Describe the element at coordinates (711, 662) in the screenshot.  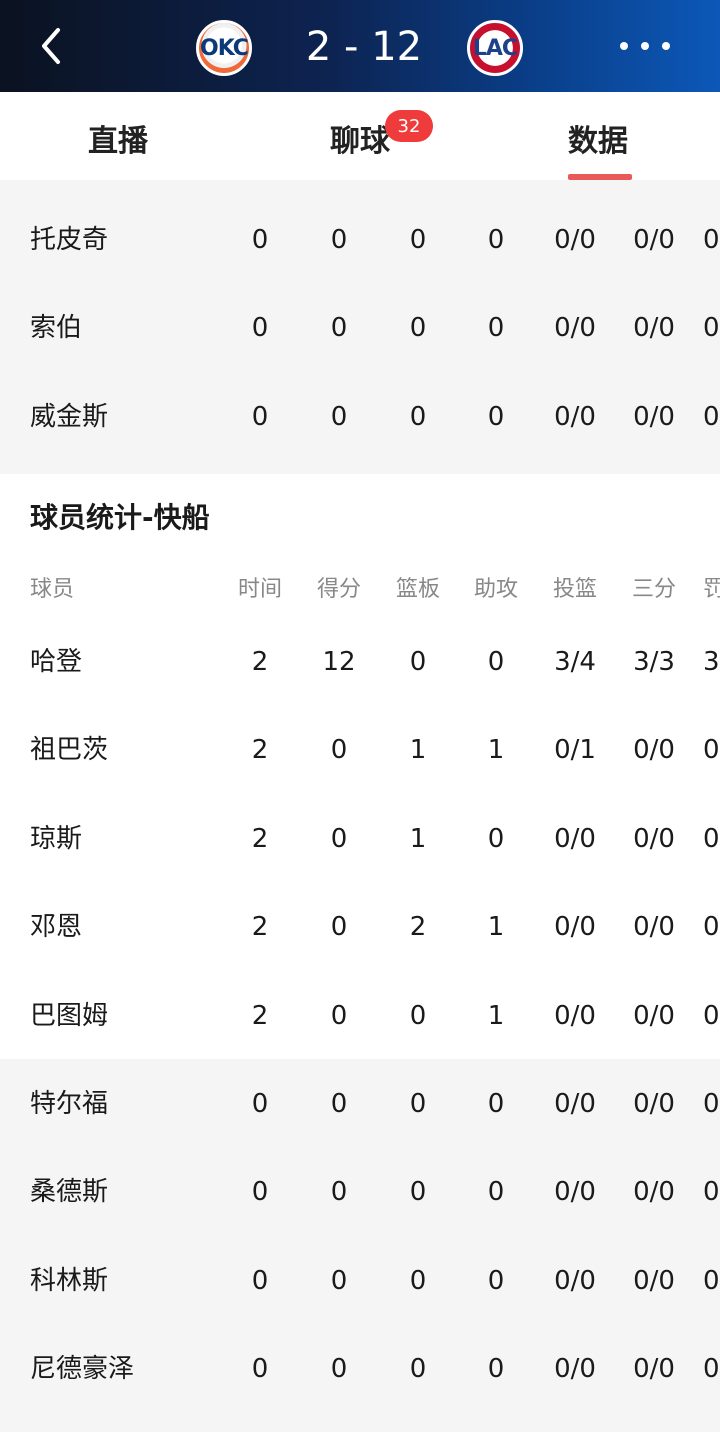
I see `stat-ft: 3` at that location.